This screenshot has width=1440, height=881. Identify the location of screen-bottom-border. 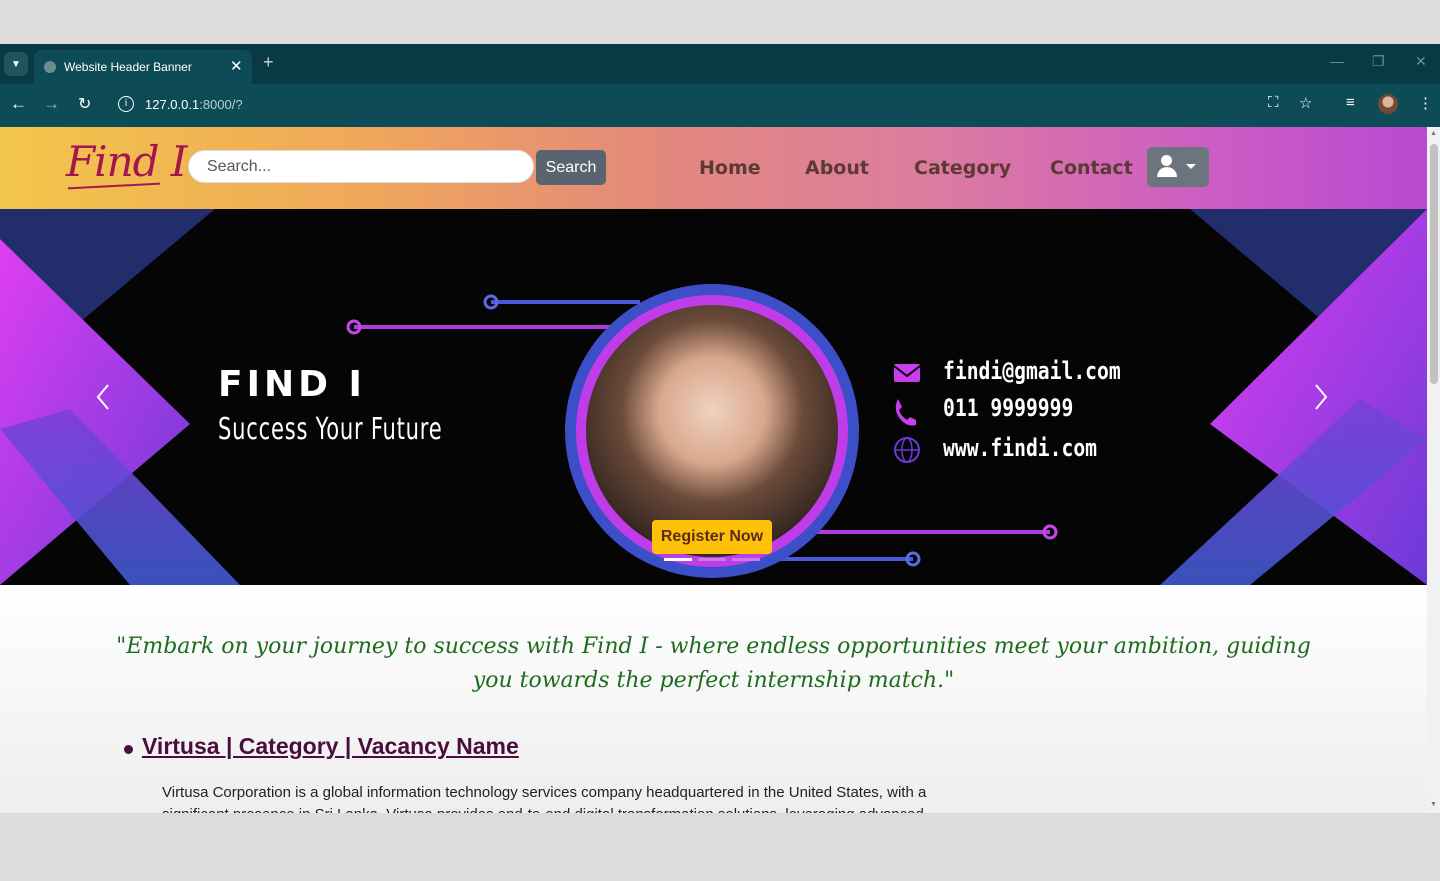
(720, 847).